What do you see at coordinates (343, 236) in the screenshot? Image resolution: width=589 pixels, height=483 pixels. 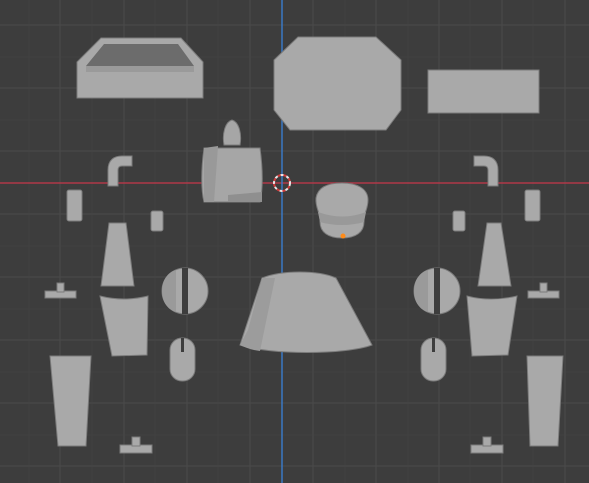 I see `origin-point` at bounding box center [343, 236].